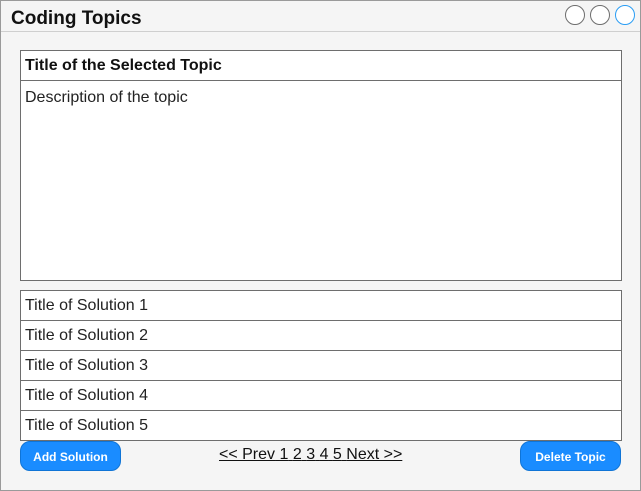 The image size is (641, 491). I want to click on page-link-1: 1, so click(283, 454).